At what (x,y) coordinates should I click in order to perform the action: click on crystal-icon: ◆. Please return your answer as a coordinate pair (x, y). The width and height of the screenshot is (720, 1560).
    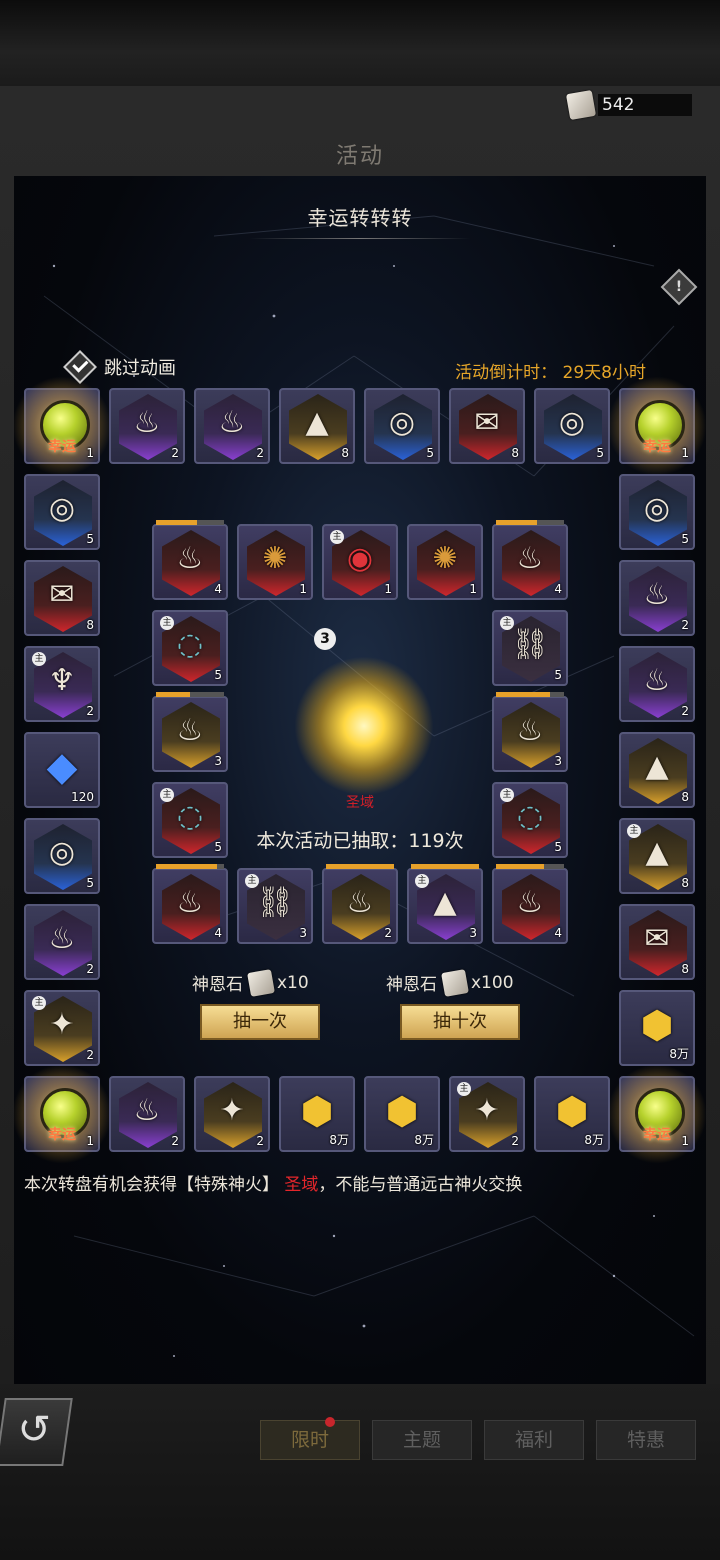
    Looking at the image, I should click on (62, 767).